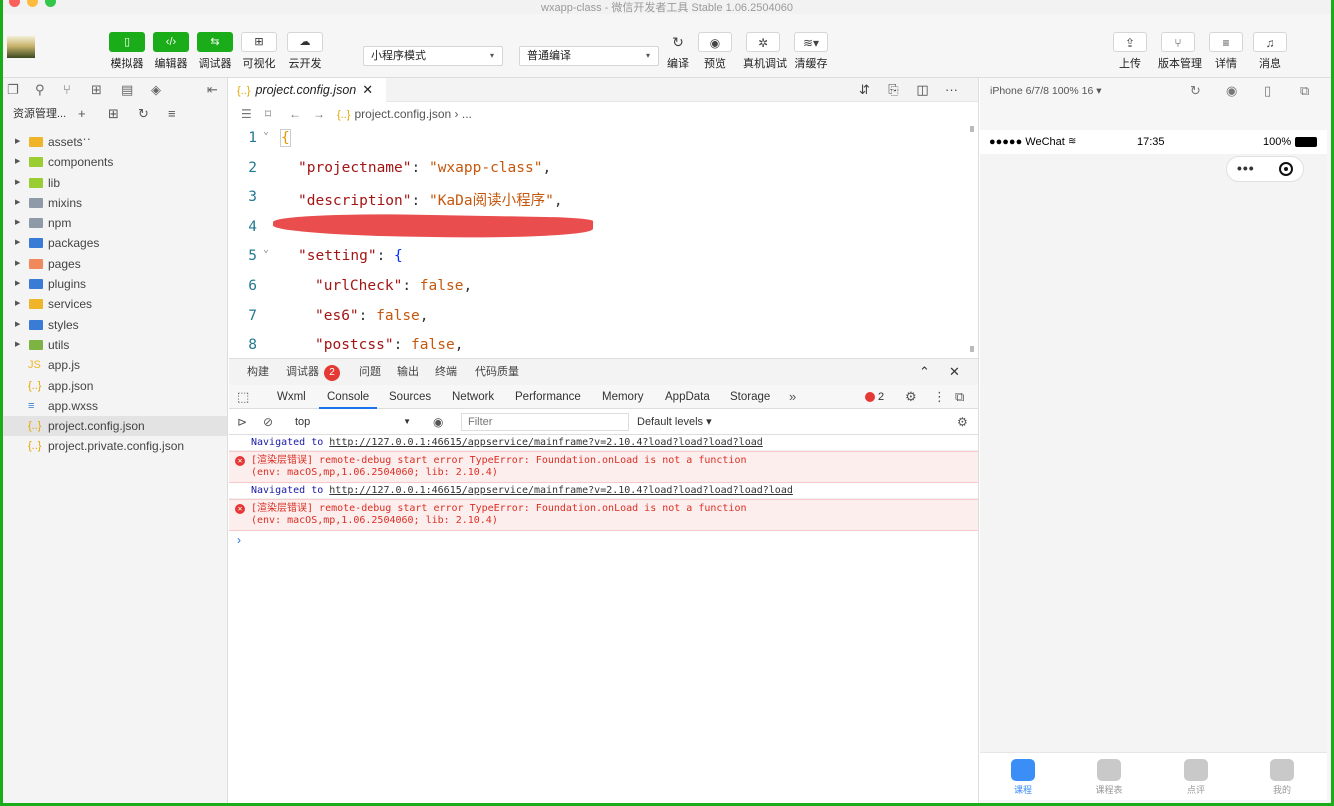 This screenshot has width=1334, height=806. What do you see at coordinates (1195, 91) in the screenshot?
I see `rotate-icon: ↻` at bounding box center [1195, 91].